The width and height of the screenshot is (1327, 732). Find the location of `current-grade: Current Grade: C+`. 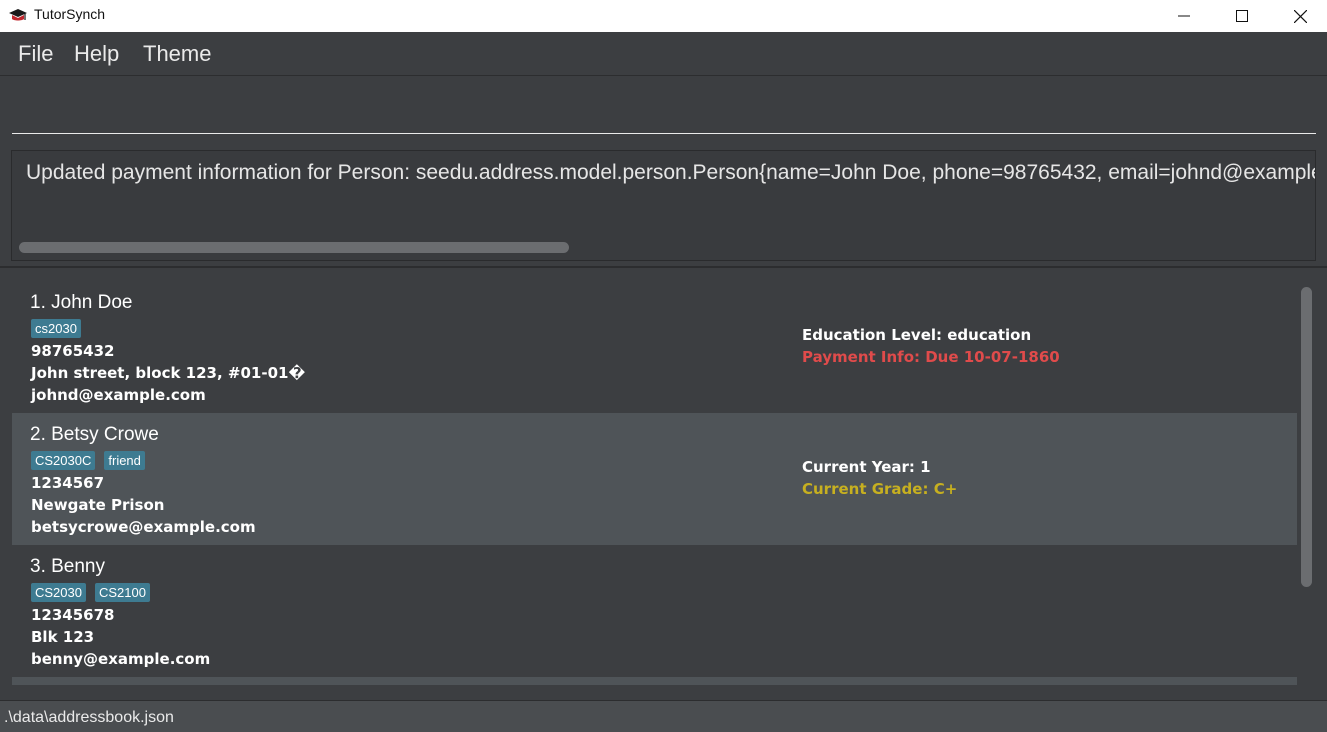

current-grade: Current Grade: C+ is located at coordinates (880, 489).